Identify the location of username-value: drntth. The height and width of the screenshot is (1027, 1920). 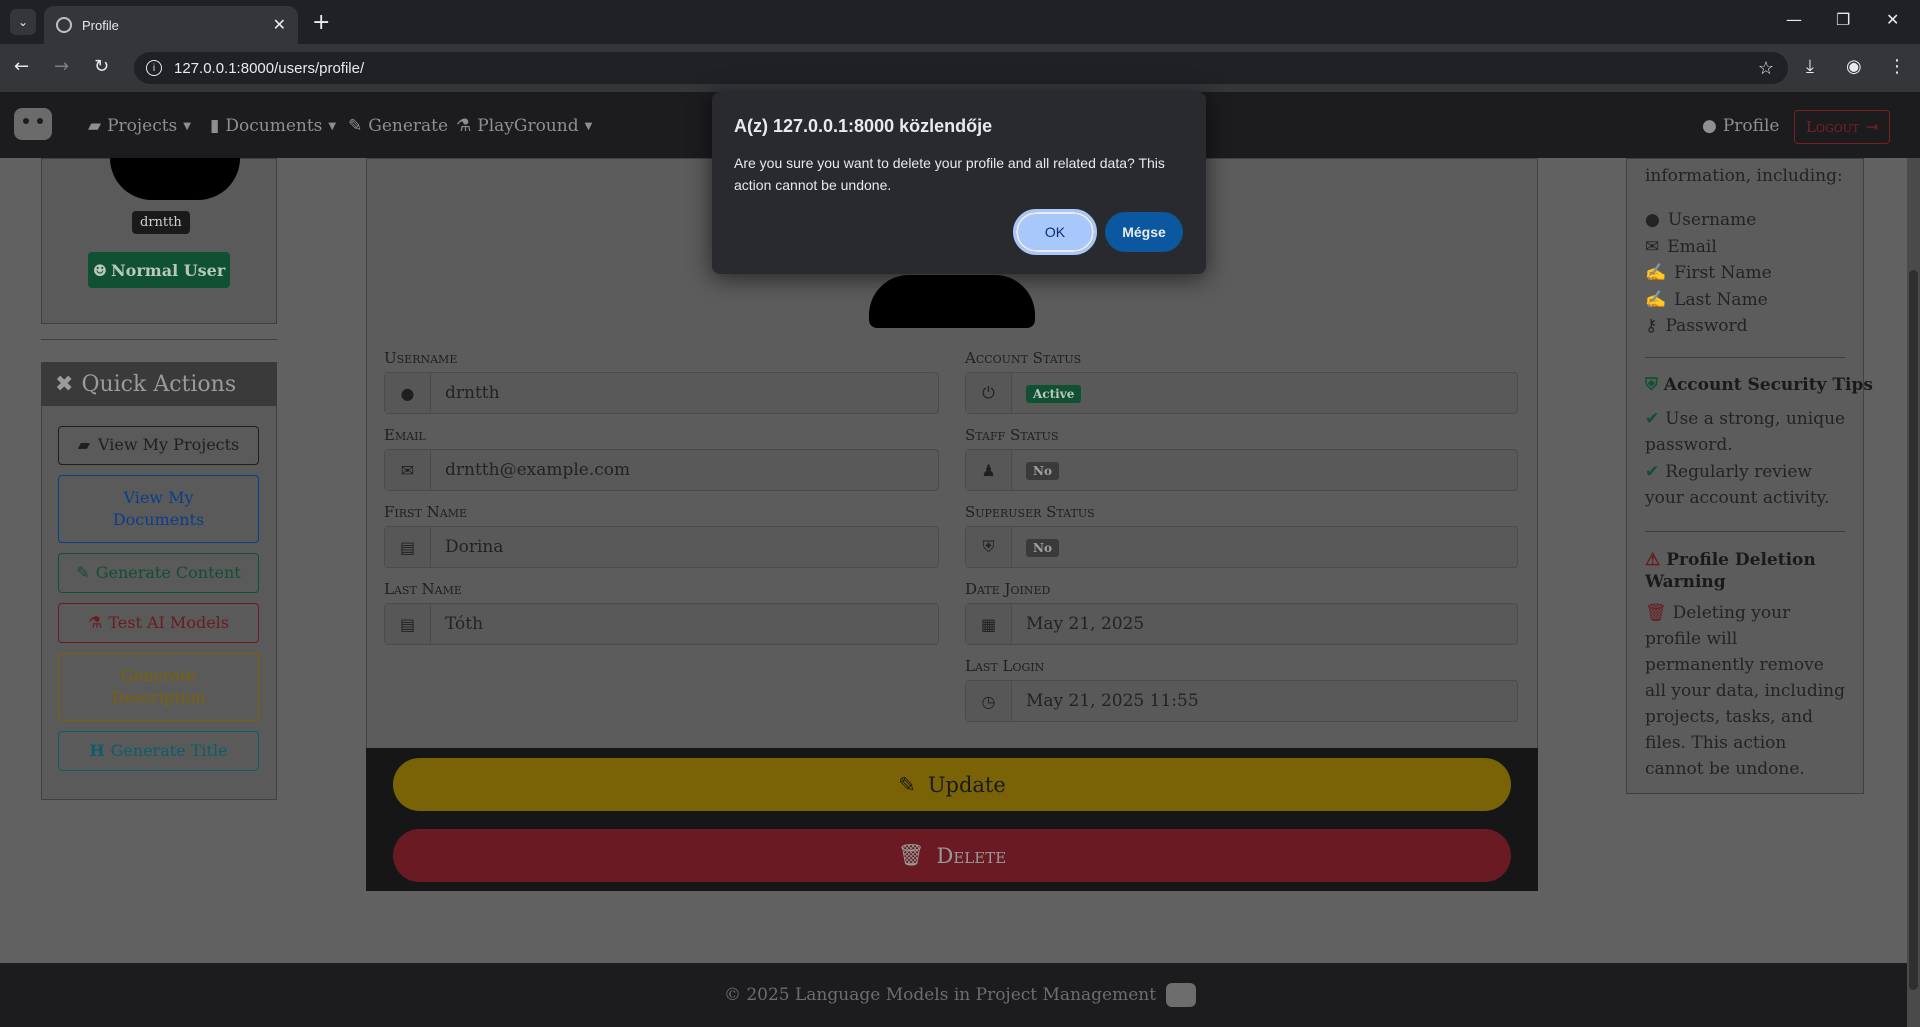
(472, 393).